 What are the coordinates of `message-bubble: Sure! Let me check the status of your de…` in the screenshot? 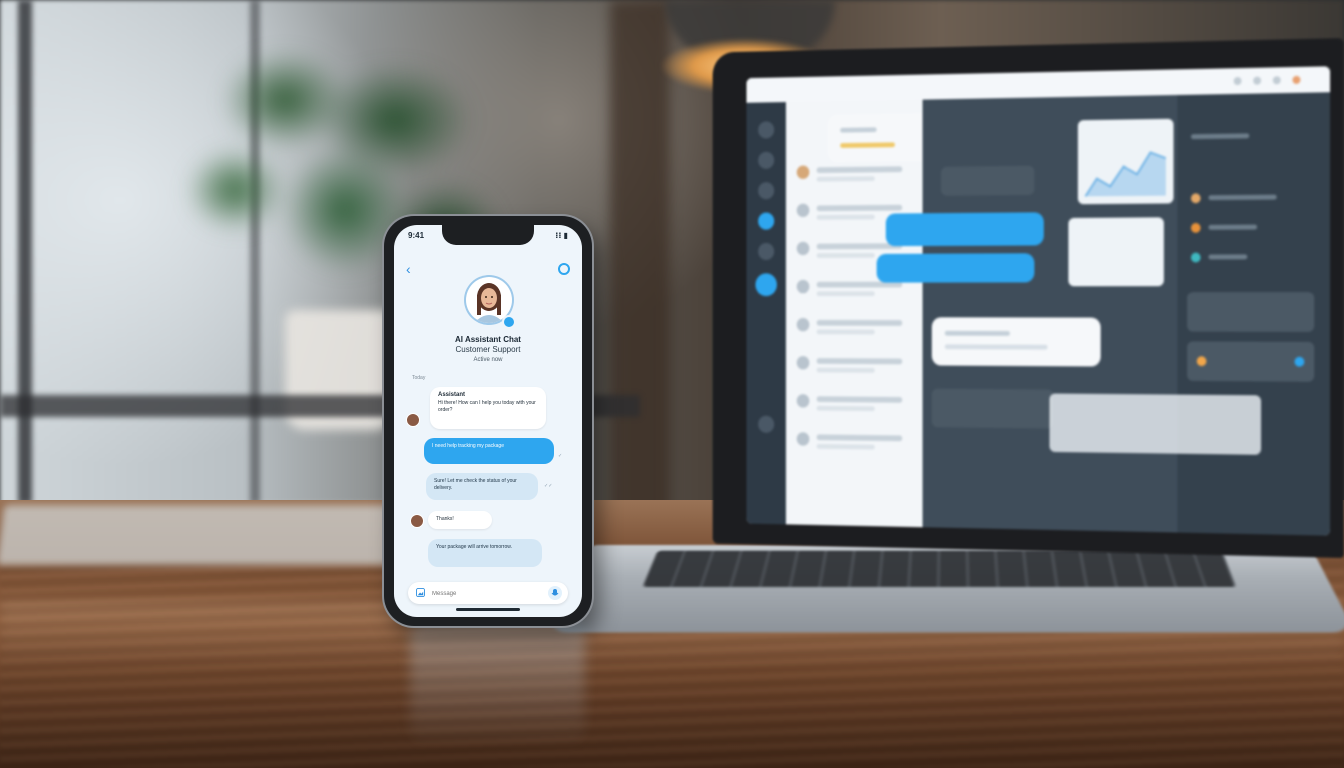 It's located at (482, 486).